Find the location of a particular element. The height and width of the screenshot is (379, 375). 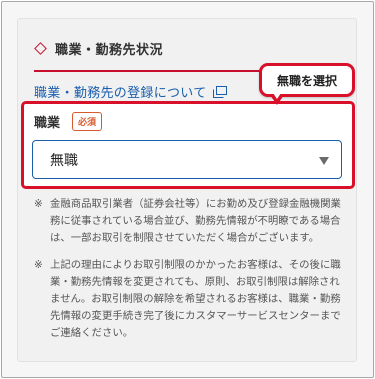

required-badge: 必須 is located at coordinates (87, 121).